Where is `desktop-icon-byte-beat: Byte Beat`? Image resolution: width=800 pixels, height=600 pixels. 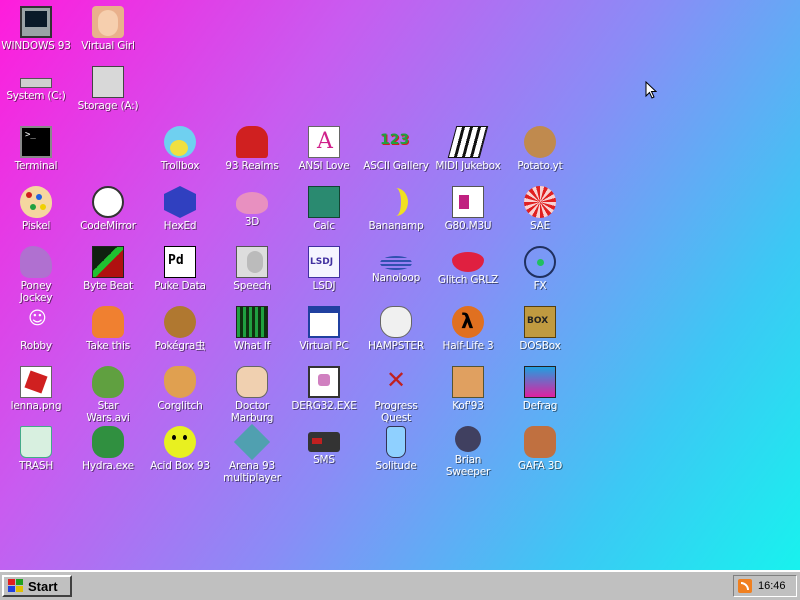
desktop-icon-byte-beat: Byte Beat is located at coordinates (108, 270).